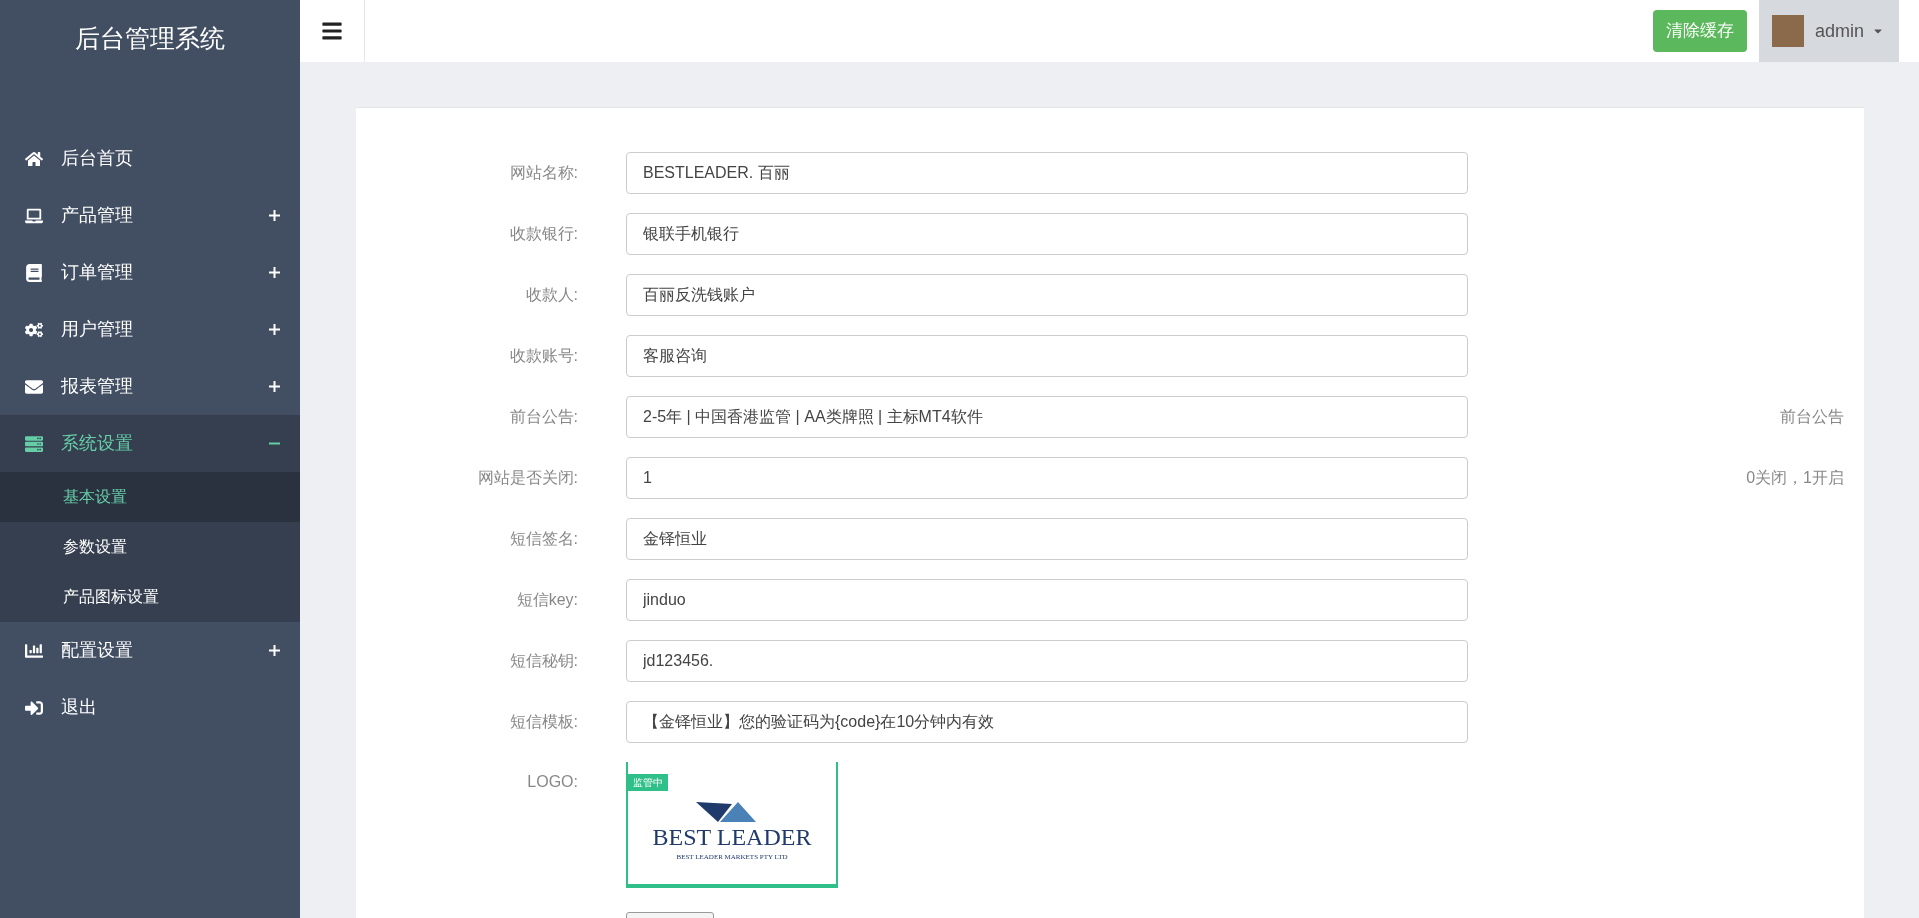 The width and height of the screenshot is (1919, 918). Describe the element at coordinates (34, 443) in the screenshot. I see `server-icon` at that location.